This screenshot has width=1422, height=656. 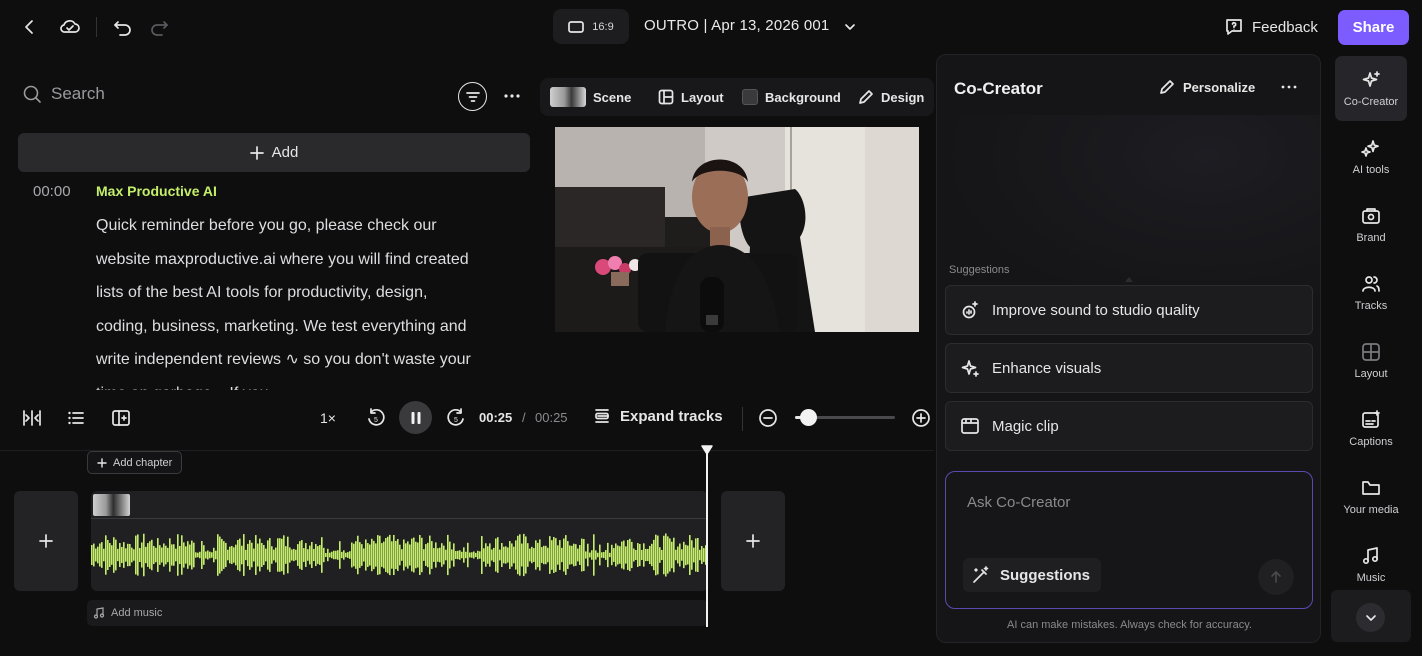 What do you see at coordinates (376, 418) in the screenshot?
I see `rewind-5-icon: 5` at bounding box center [376, 418].